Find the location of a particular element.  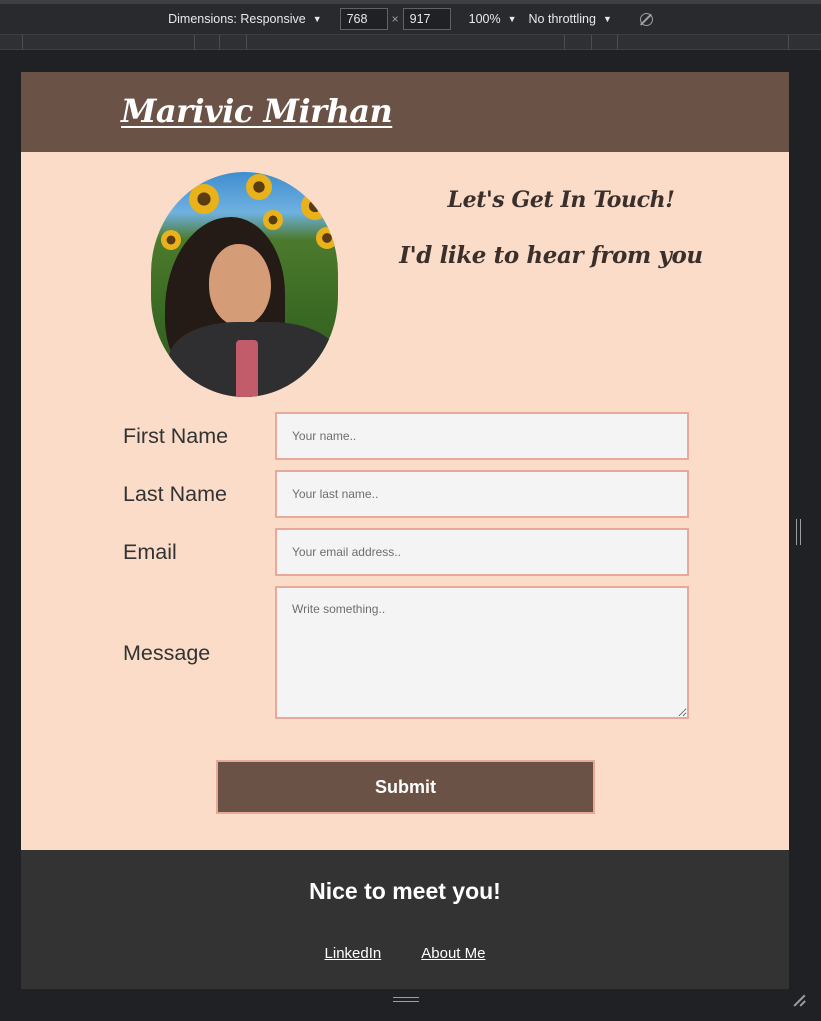

first-name-input is located at coordinates (482, 436).